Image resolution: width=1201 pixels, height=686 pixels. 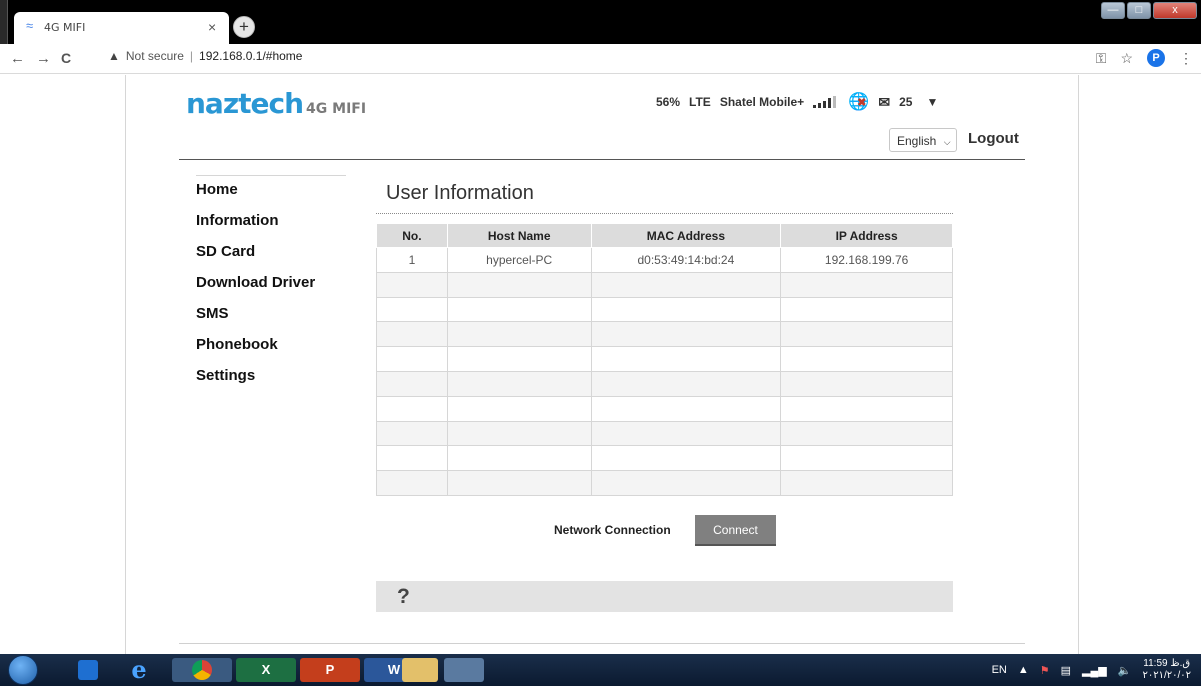 What do you see at coordinates (271, 175) in the screenshot?
I see `sidebar-divider` at bounding box center [271, 175].